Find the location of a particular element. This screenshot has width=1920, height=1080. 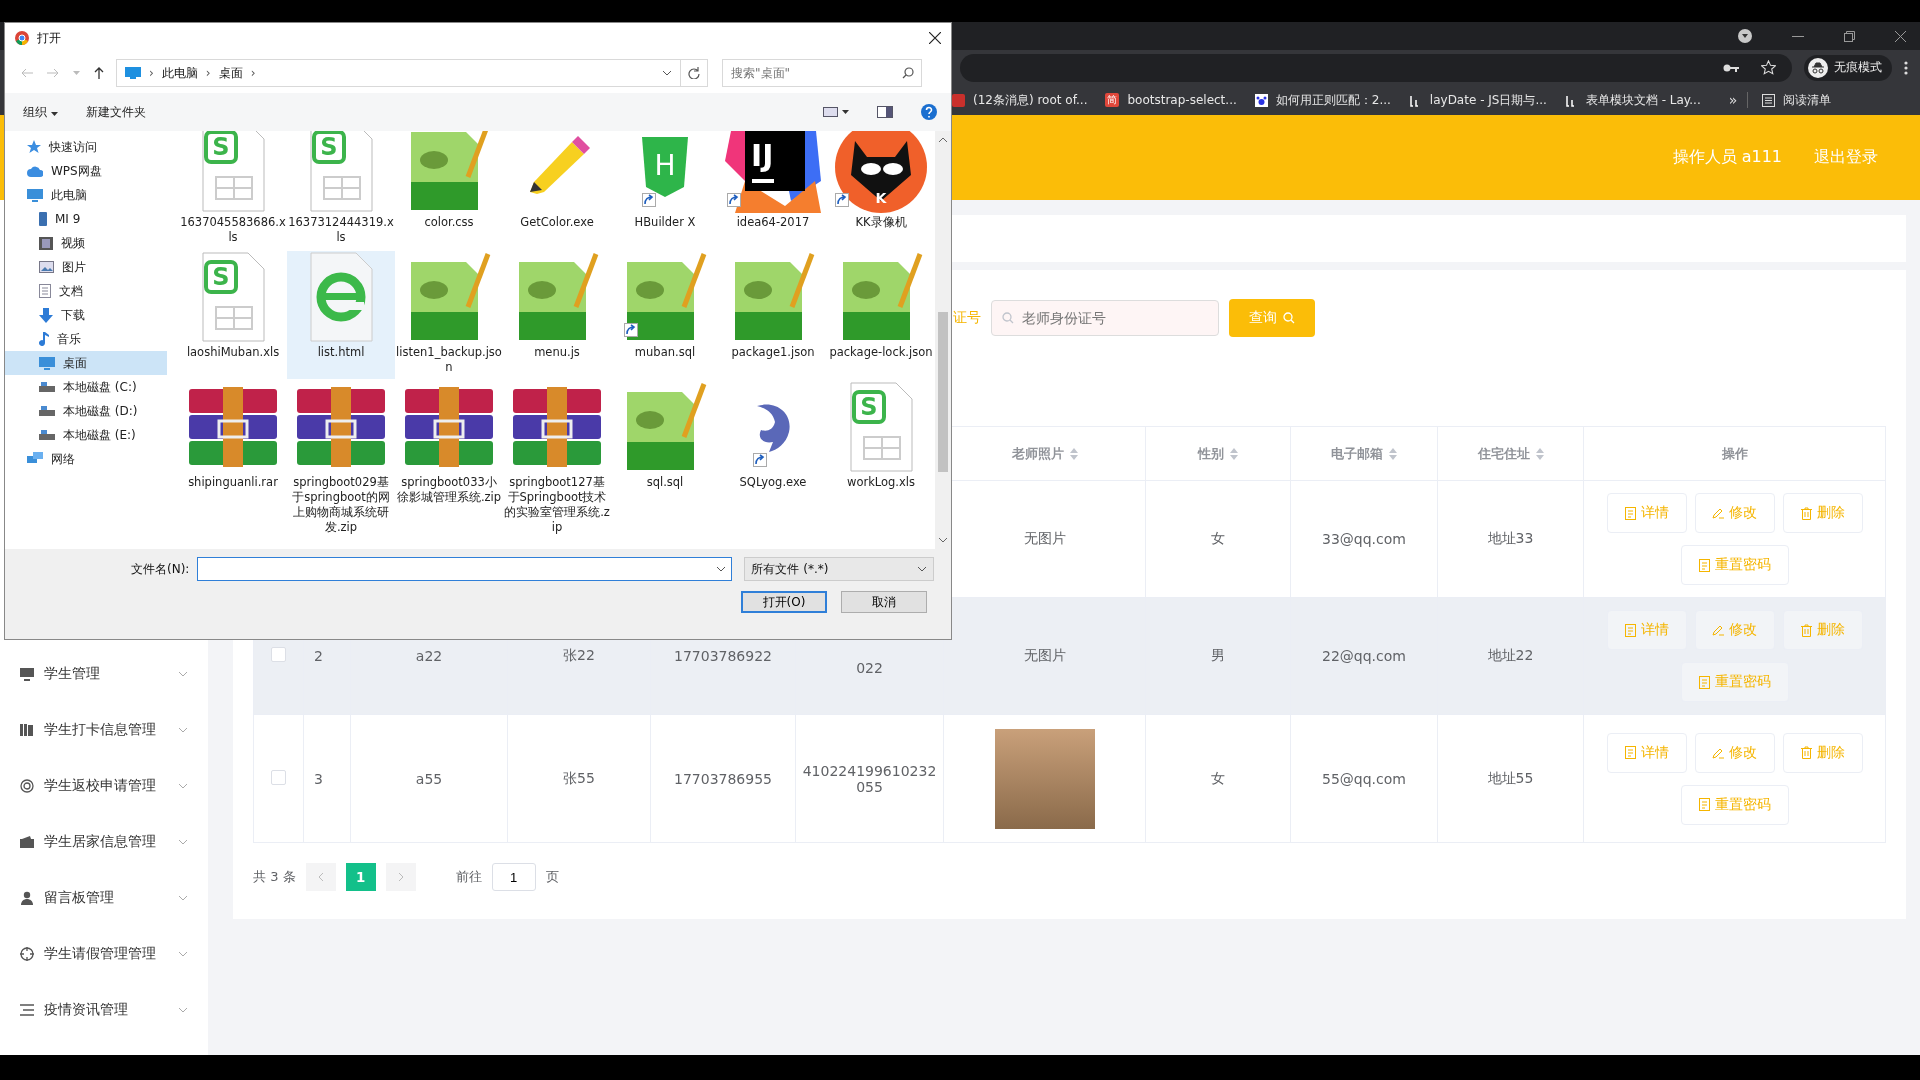

file-item: sql.sql is located at coordinates (665, 460).